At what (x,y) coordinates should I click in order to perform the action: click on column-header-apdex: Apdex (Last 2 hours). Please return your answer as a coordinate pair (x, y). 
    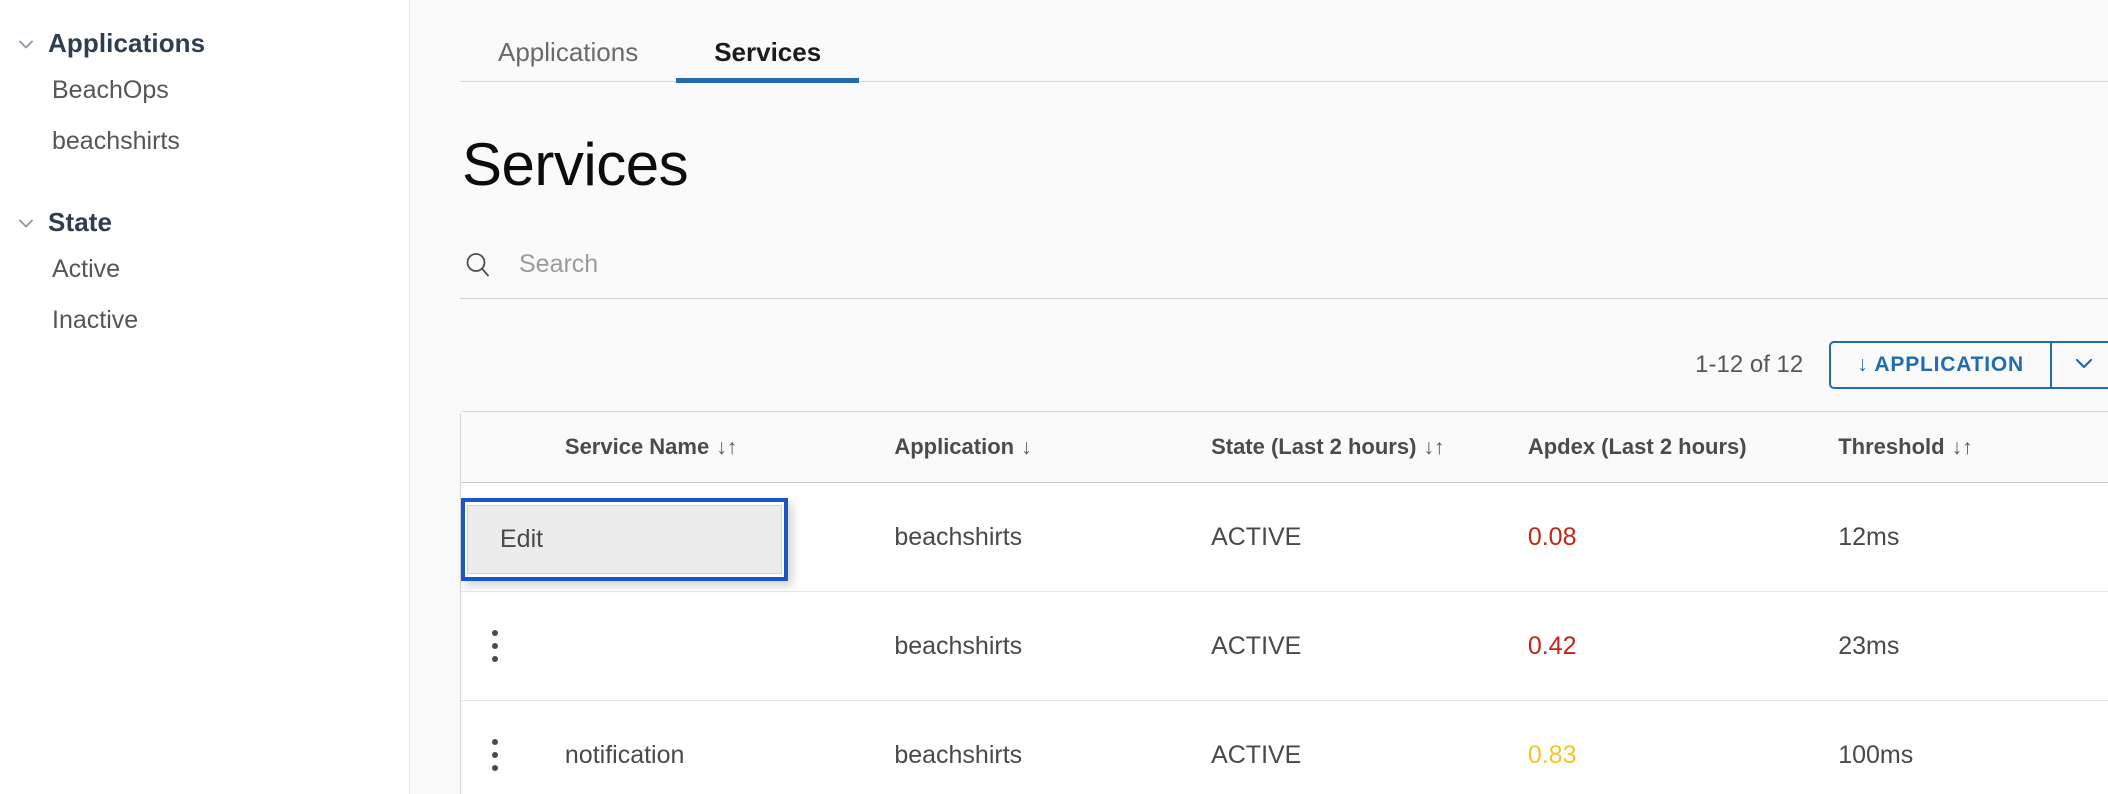
    Looking at the image, I should click on (1683, 447).